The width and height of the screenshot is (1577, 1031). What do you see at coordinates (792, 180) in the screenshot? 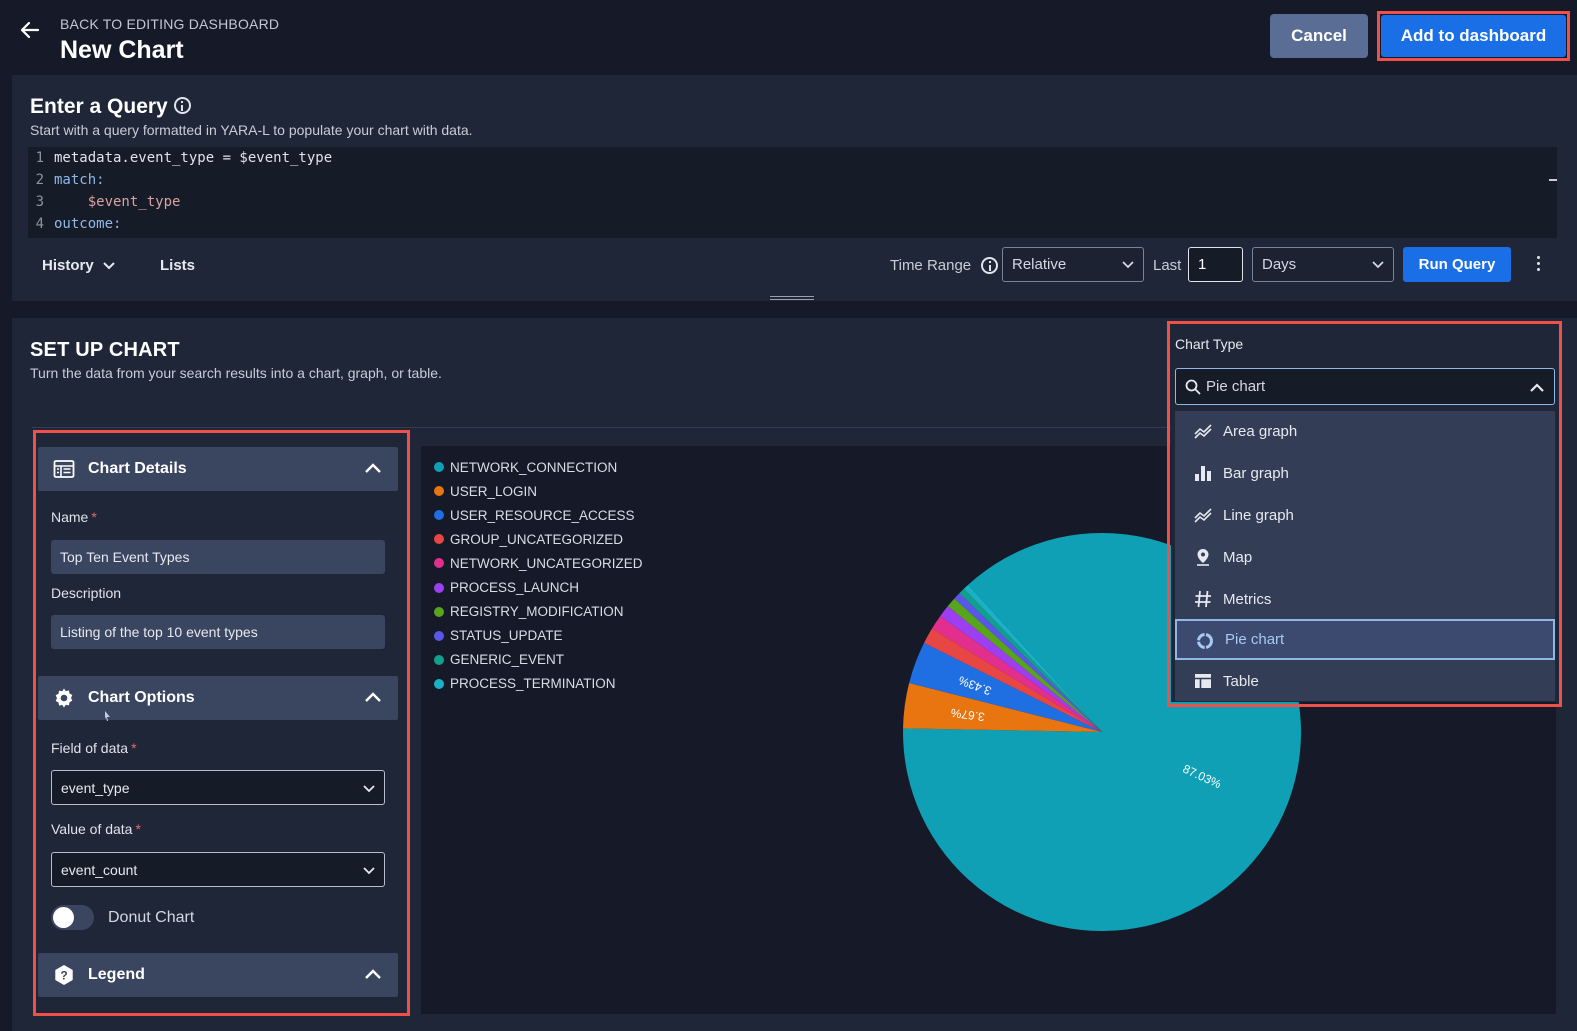
I see `code-line: 2 match:` at bounding box center [792, 180].